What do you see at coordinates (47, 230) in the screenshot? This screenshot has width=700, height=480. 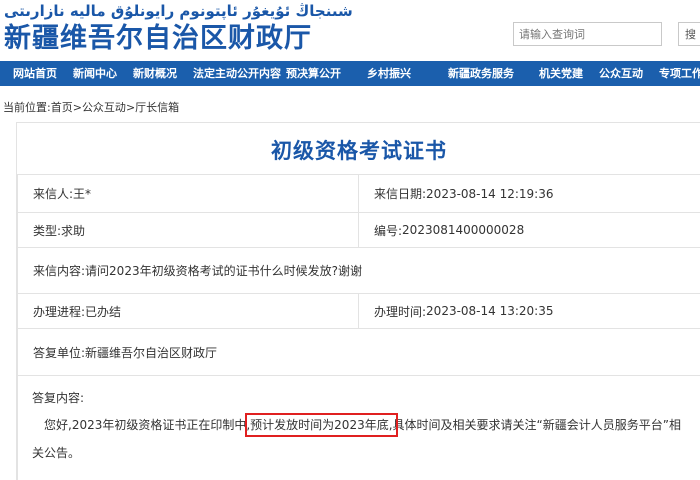 I see `type-label: 类型:` at bounding box center [47, 230].